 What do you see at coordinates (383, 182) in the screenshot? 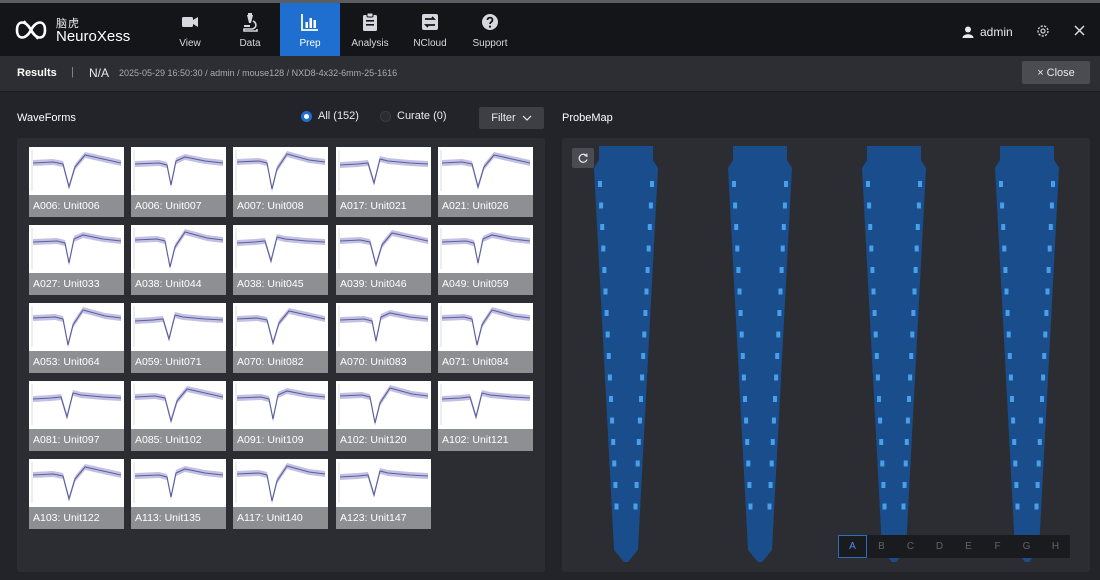
I see `waveform-card: A017: Unit021` at bounding box center [383, 182].